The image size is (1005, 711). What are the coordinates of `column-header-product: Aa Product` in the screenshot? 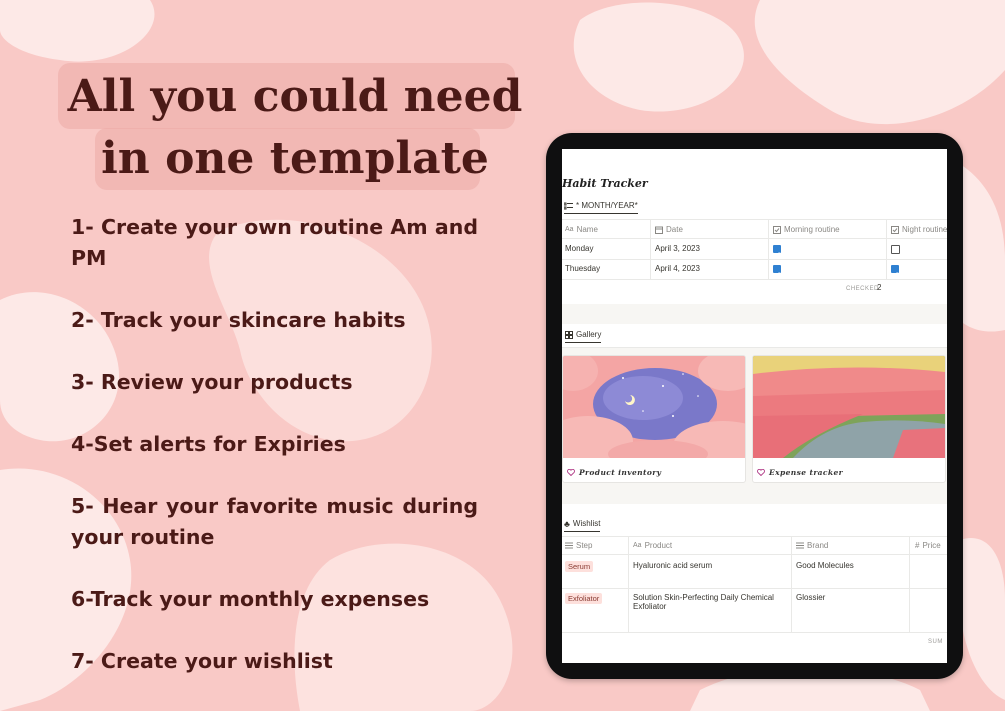 It's located at (652, 545).